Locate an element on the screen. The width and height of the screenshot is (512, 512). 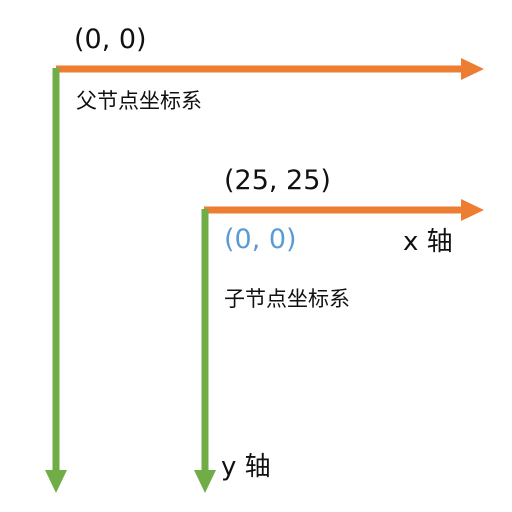
parent-system-label: 父节点坐标系 is located at coordinates (139, 101).